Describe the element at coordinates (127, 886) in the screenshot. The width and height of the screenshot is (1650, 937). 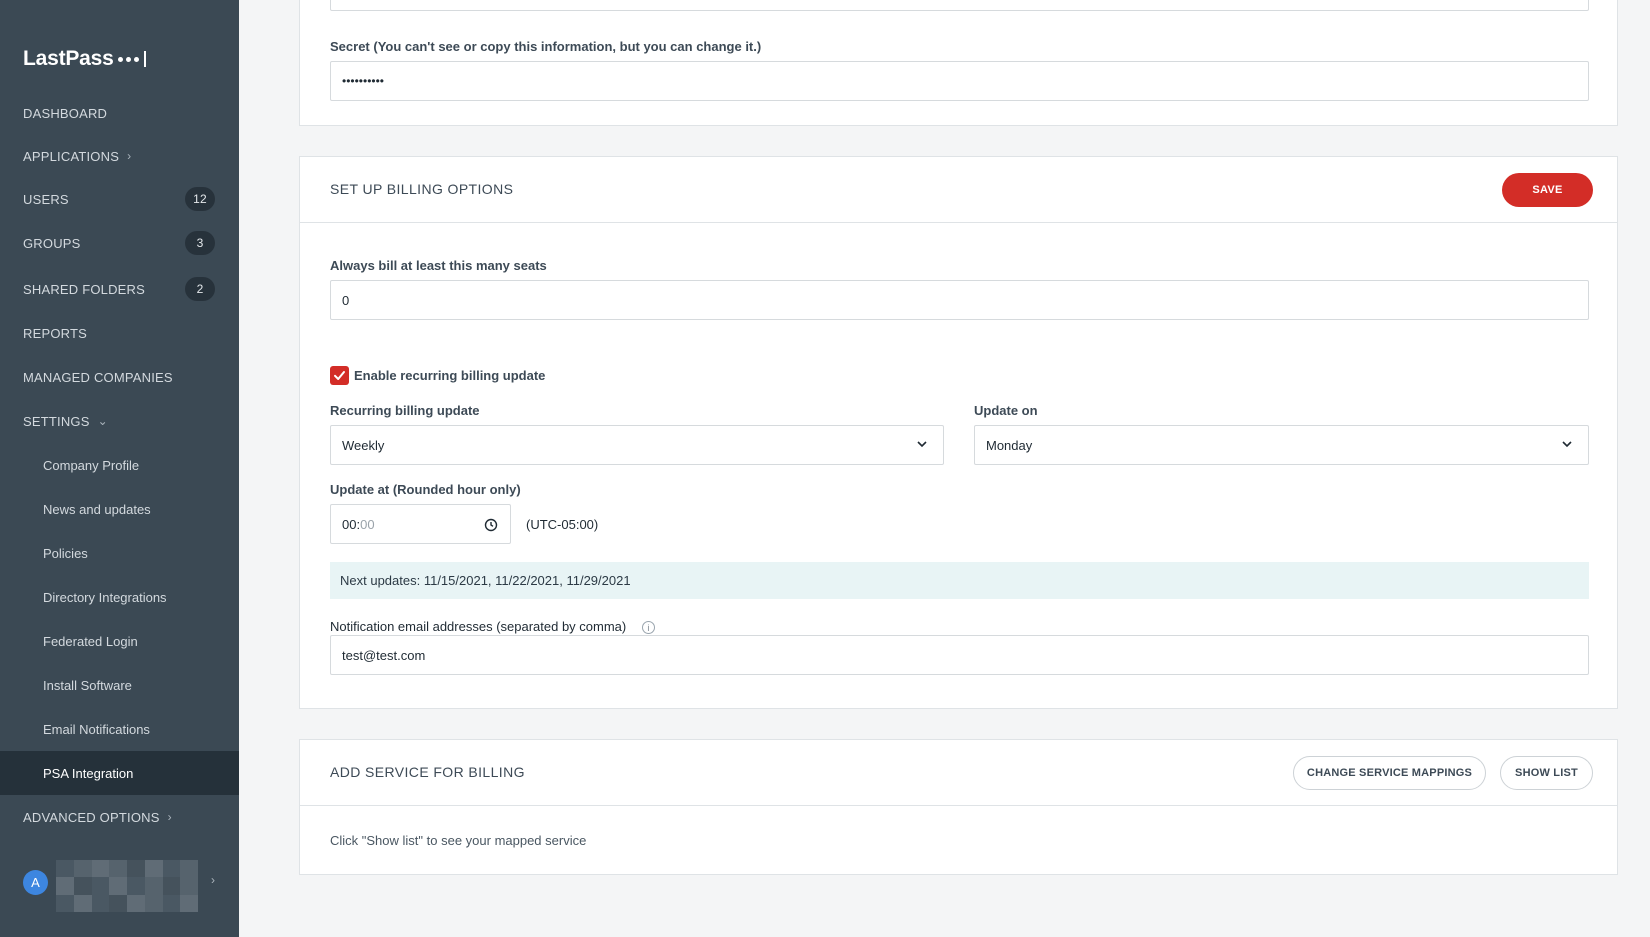
I see `redacted-username` at that location.